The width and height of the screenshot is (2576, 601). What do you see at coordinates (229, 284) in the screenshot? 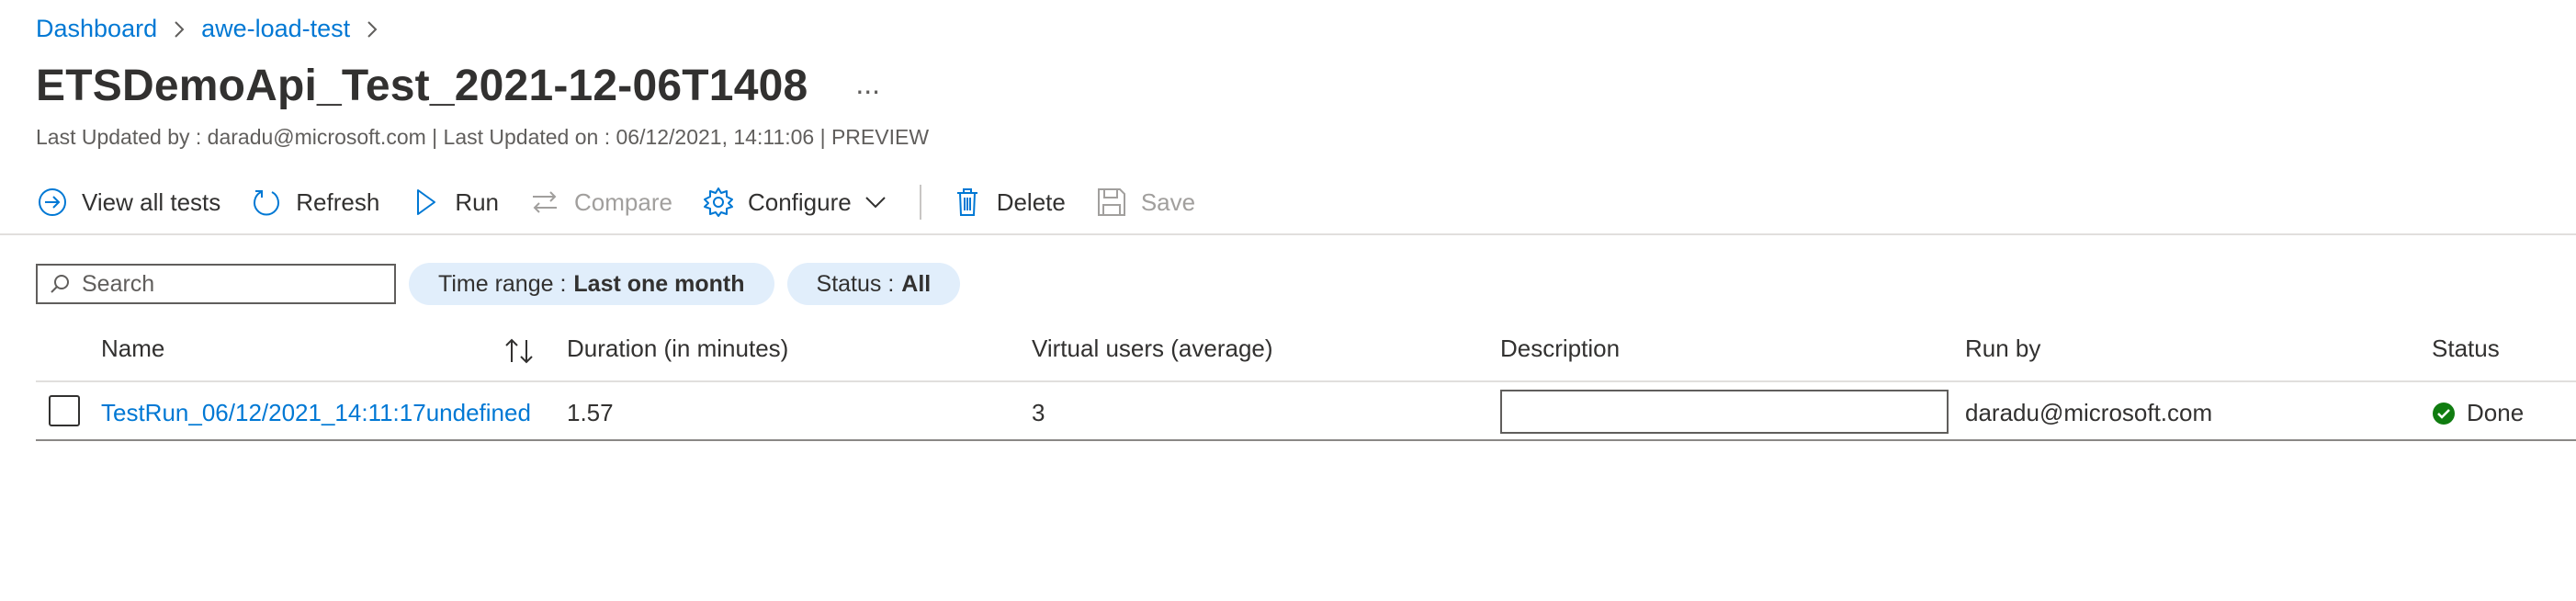
I see `search-input` at bounding box center [229, 284].